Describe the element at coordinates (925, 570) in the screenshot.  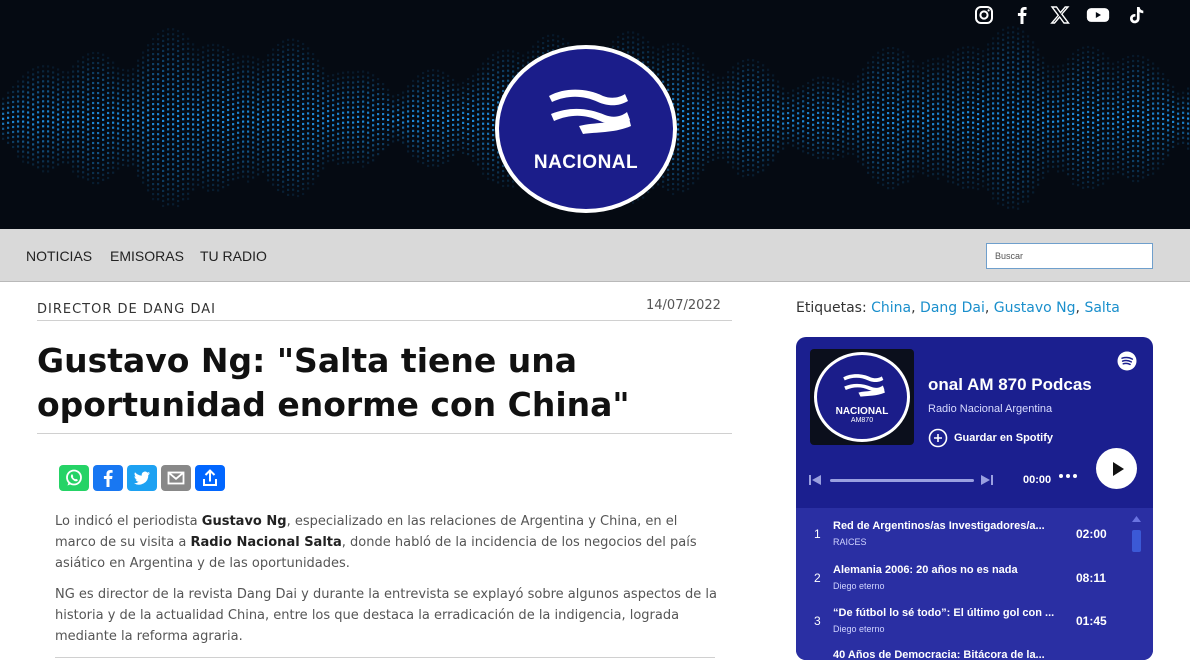
I see `episode-title: Alemania 2006: 20 años no es nada` at that location.